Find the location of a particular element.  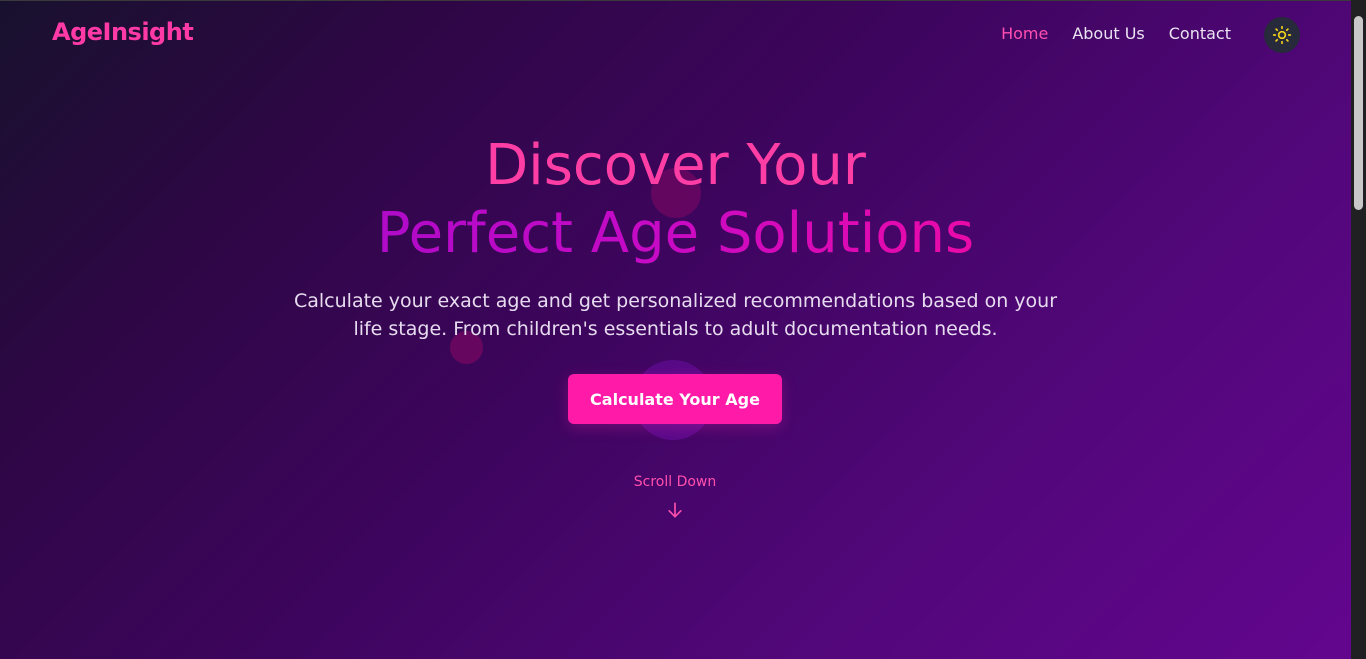

page-scrollbar is located at coordinates (1358, 329).